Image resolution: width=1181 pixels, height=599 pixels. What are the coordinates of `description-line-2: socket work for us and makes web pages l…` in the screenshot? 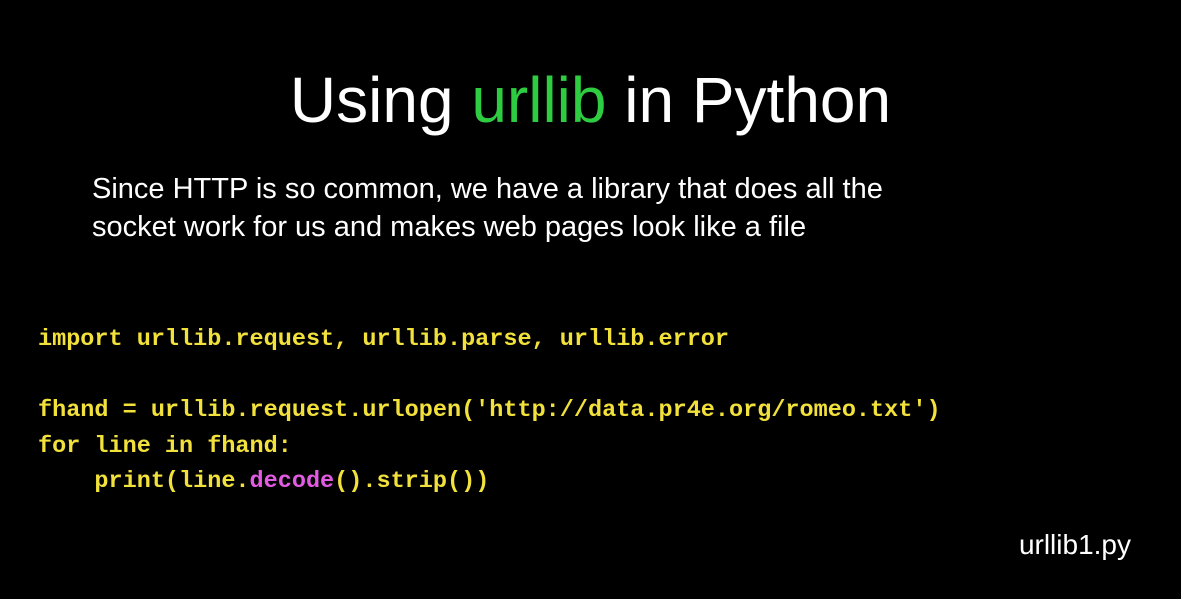 It's located at (449, 227).